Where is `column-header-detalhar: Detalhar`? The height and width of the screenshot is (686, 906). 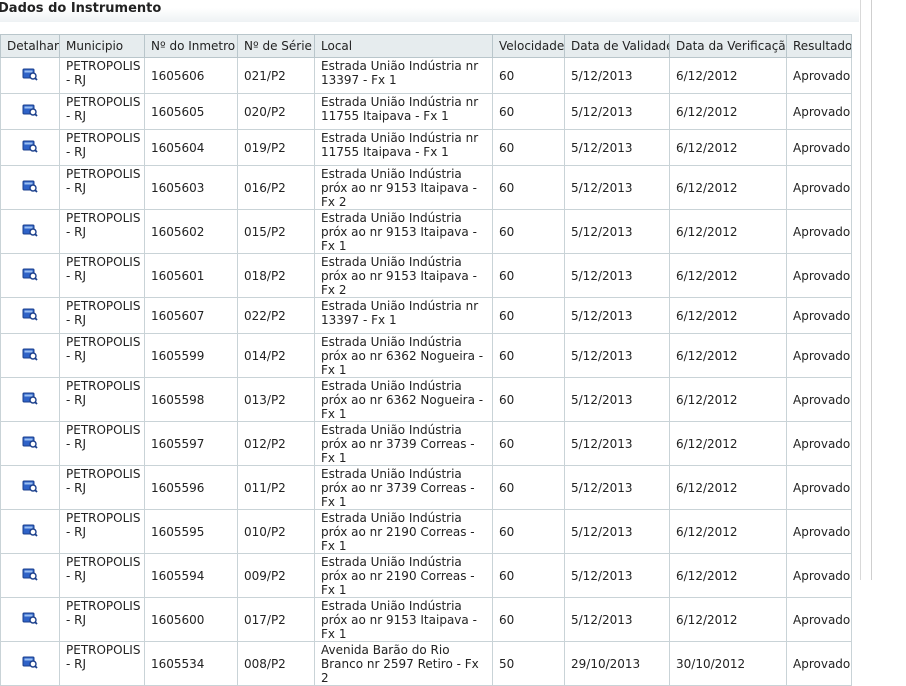
column-header-detalhar: Detalhar is located at coordinates (30, 46).